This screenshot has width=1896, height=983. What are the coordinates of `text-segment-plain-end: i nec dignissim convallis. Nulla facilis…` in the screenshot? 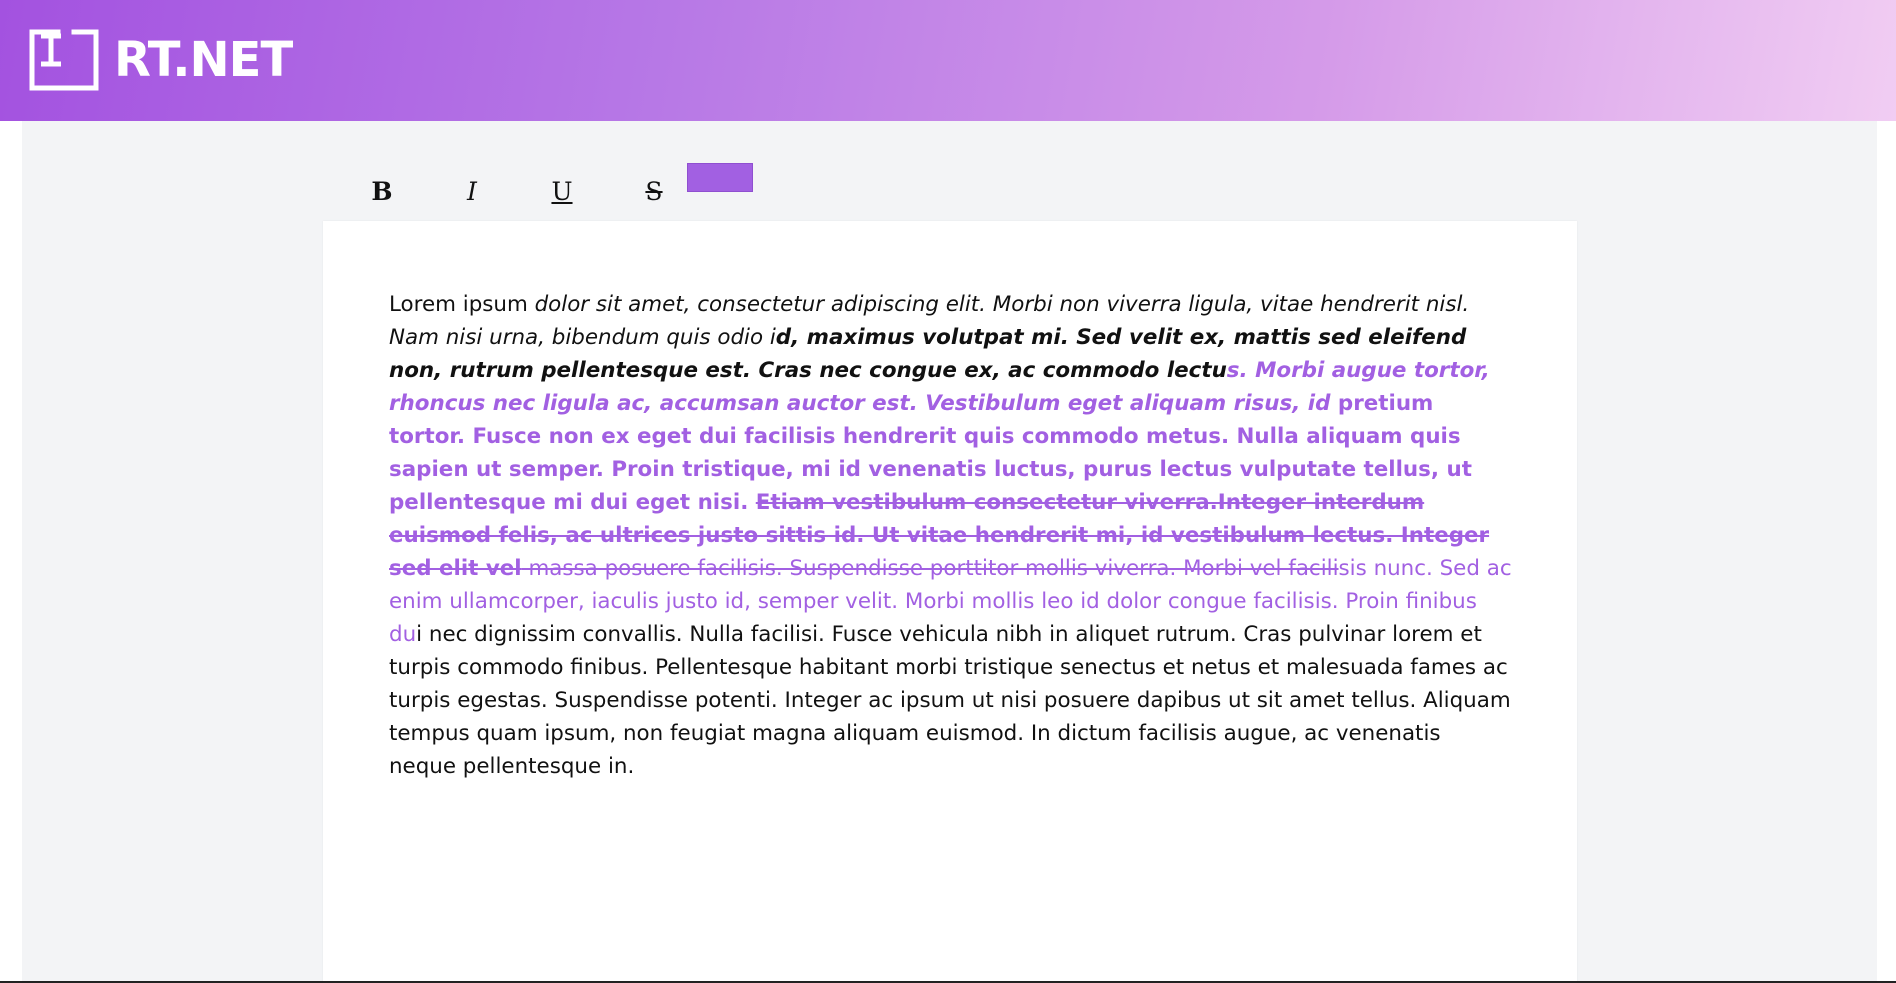 It's located at (950, 700).